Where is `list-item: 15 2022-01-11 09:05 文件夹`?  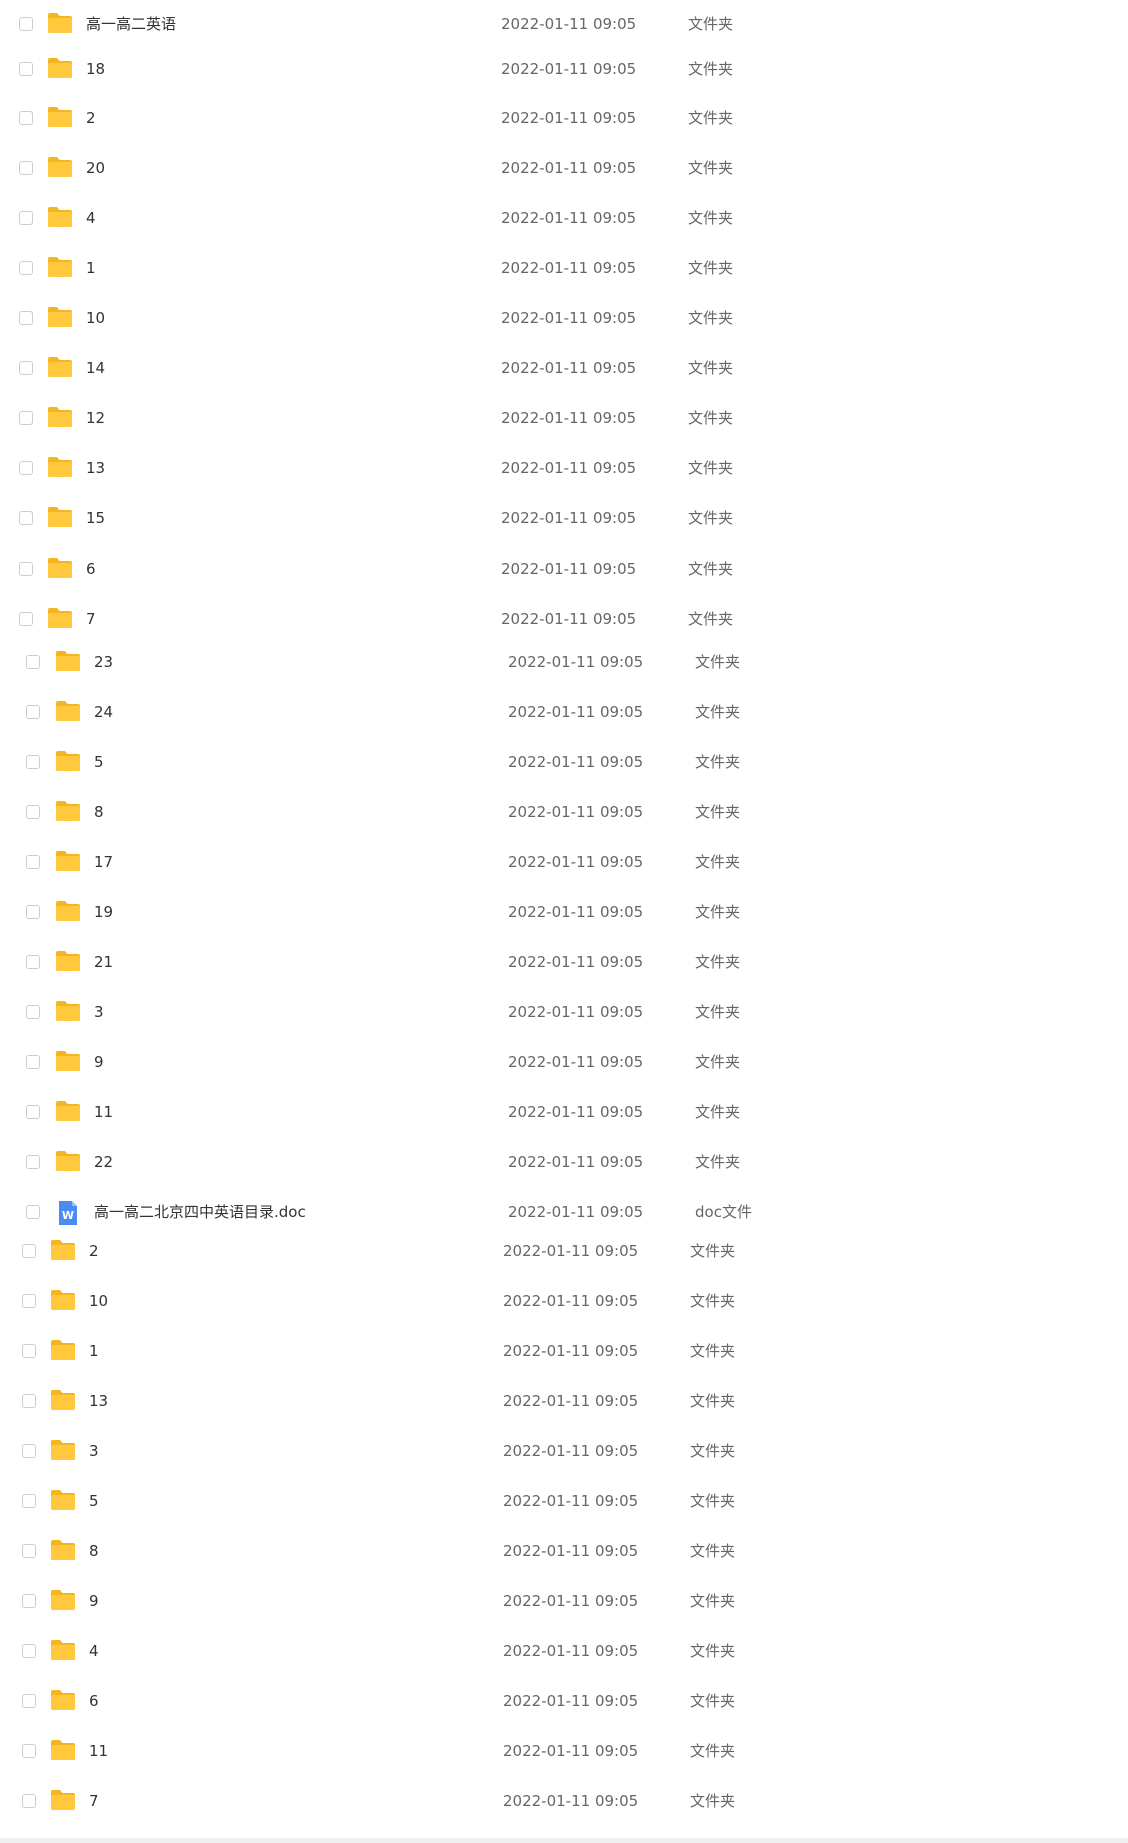 list-item: 15 2022-01-11 09:05 文件夹 is located at coordinates (500, 518).